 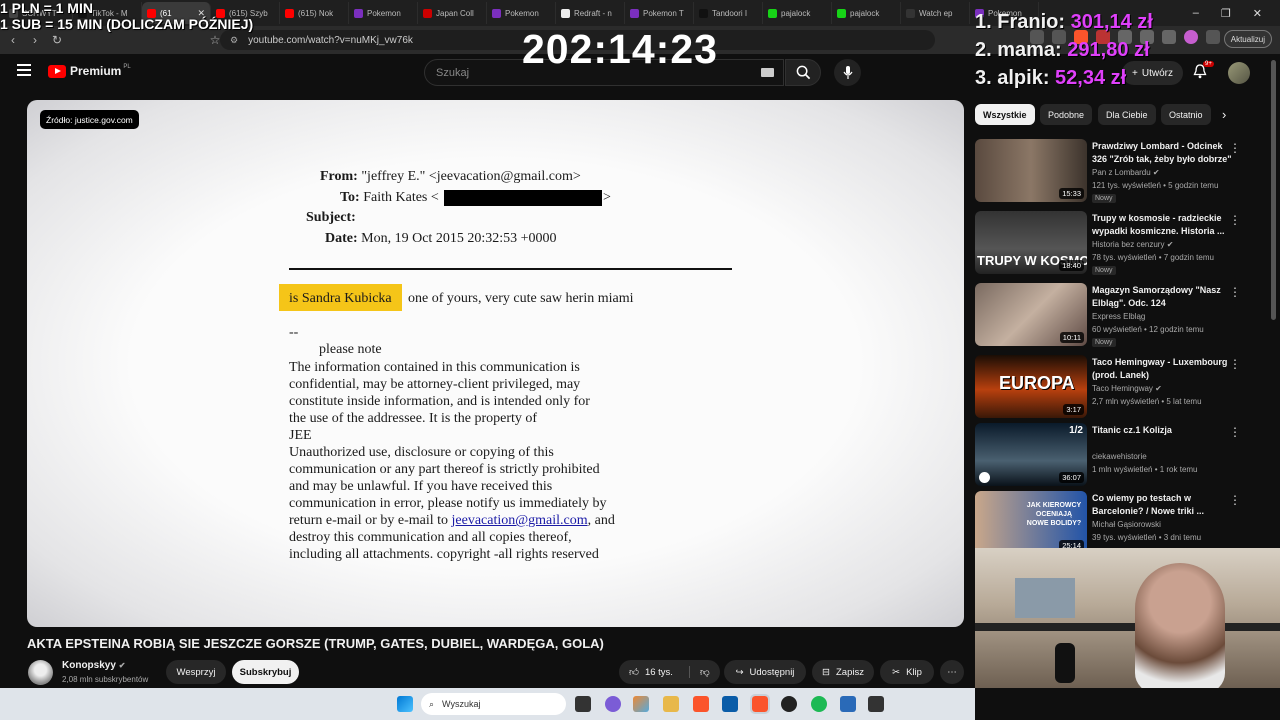 What do you see at coordinates (13, 40) in the screenshot?
I see `back-icon: ‹` at bounding box center [13, 40].